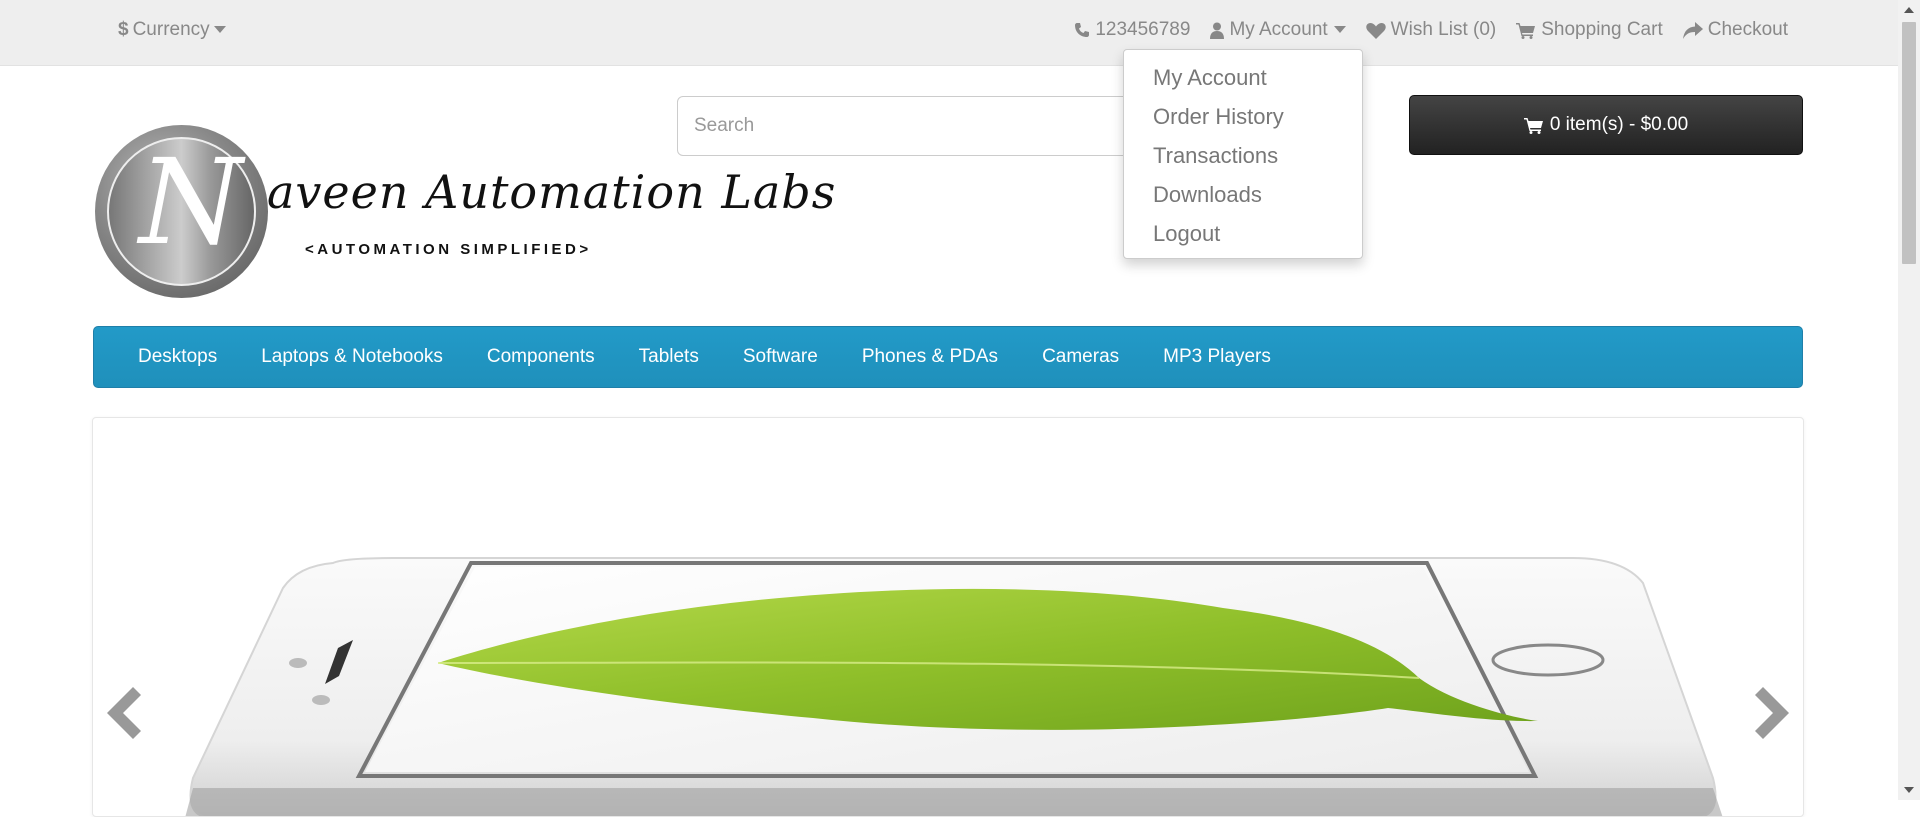  I want to click on chevron-left-icon, so click(124, 713).